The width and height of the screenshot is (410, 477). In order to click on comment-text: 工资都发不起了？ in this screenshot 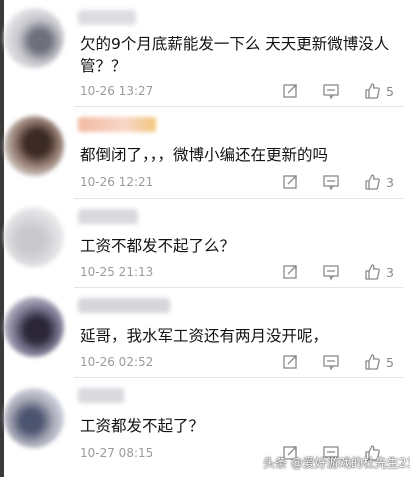, I will do `click(142, 426)`.